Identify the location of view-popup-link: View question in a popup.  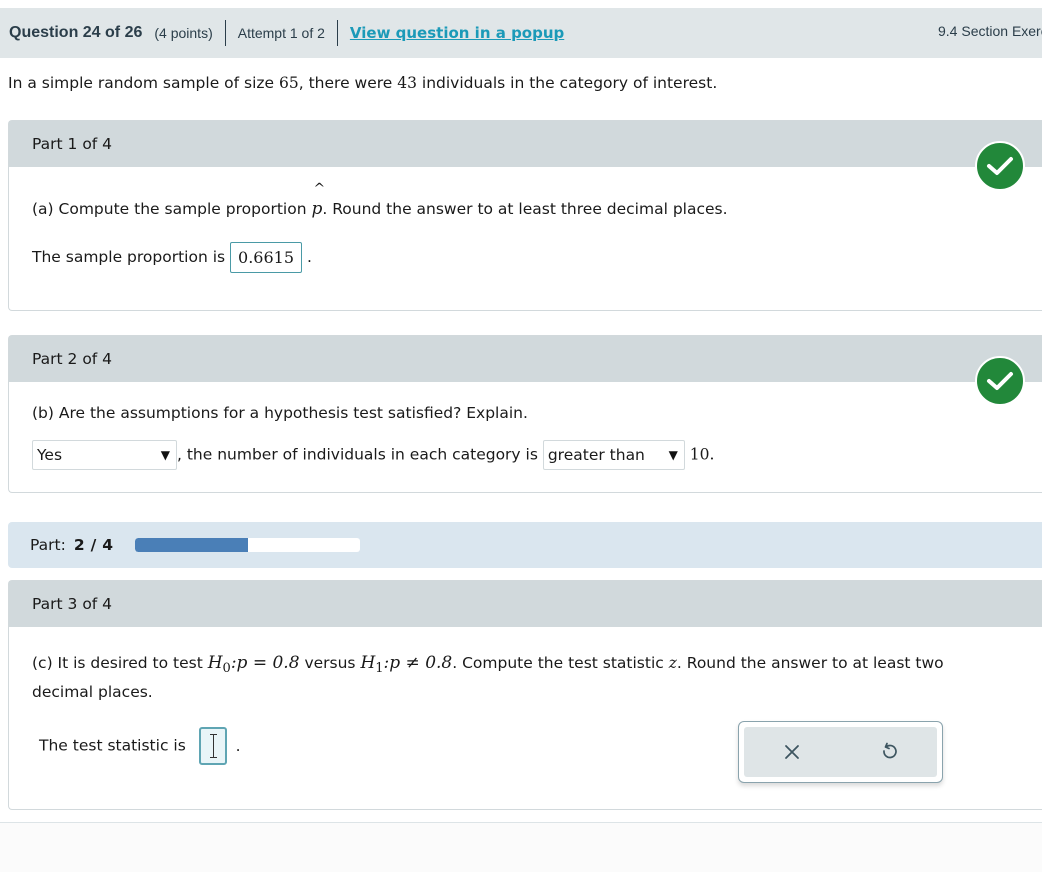
(457, 33).